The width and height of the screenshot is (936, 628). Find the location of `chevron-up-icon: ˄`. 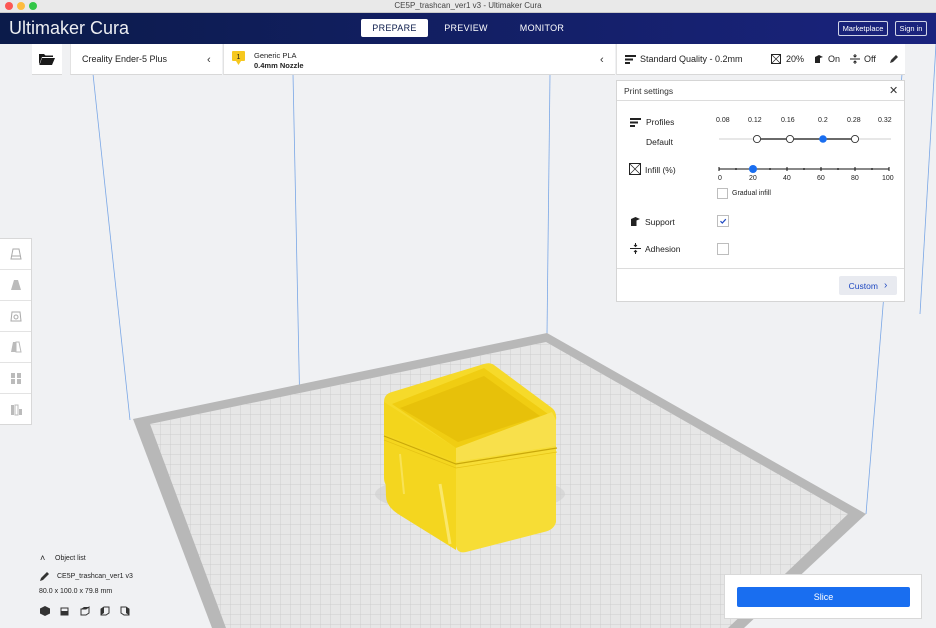

chevron-up-icon: ˄ is located at coordinates (43, 558).